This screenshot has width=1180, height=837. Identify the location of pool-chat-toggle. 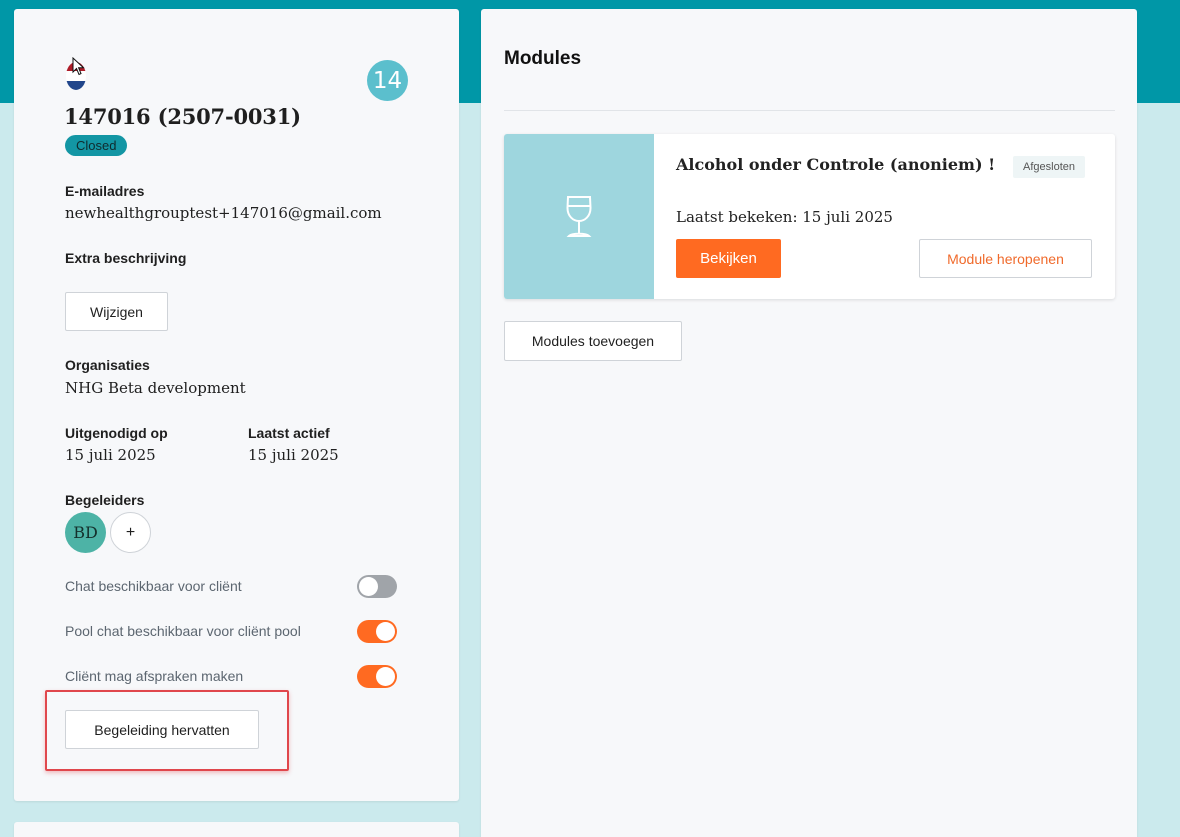
(377, 631).